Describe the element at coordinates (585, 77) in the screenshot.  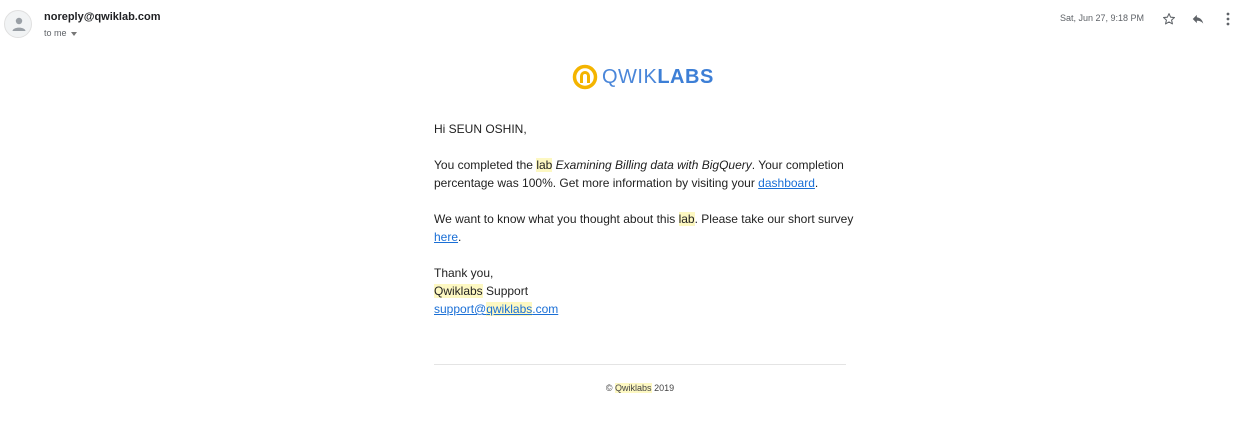
I see `qwiklabs-logo-icon` at that location.